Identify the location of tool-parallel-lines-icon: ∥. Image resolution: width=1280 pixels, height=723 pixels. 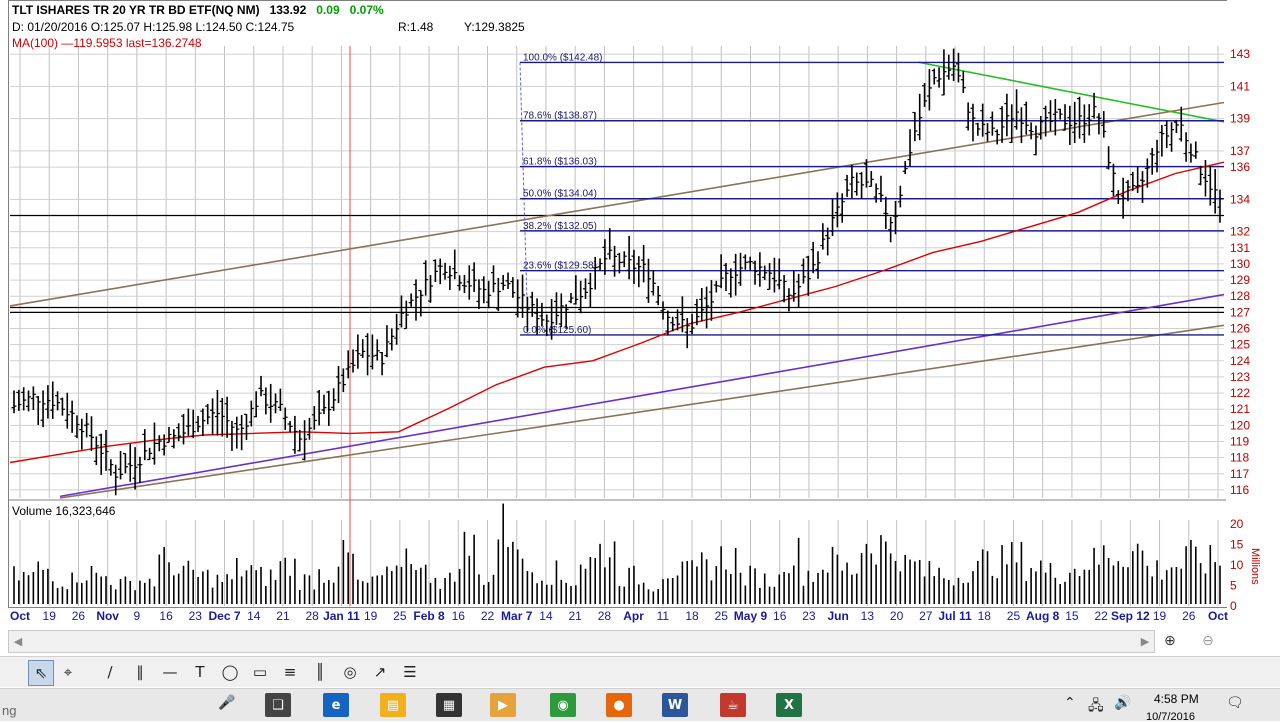
(140, 672).